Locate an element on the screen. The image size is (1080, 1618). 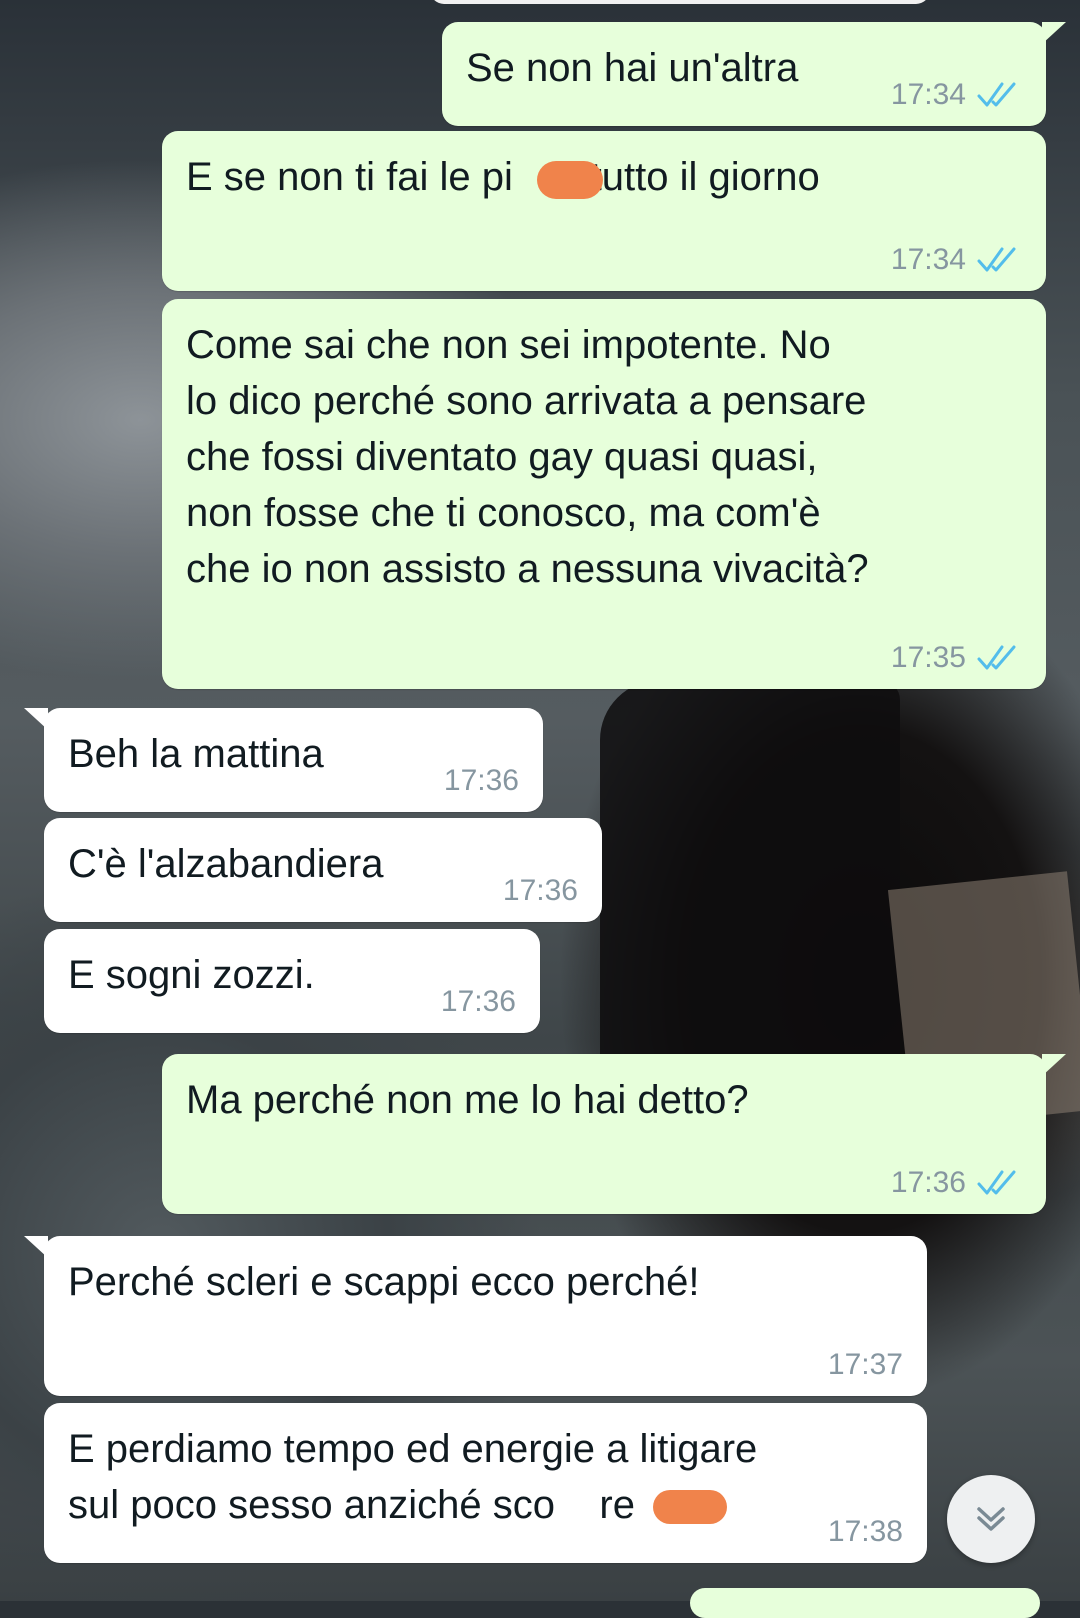
message-text: Ma perché non me lo hai detto? is located at coordinates (467, 1100).